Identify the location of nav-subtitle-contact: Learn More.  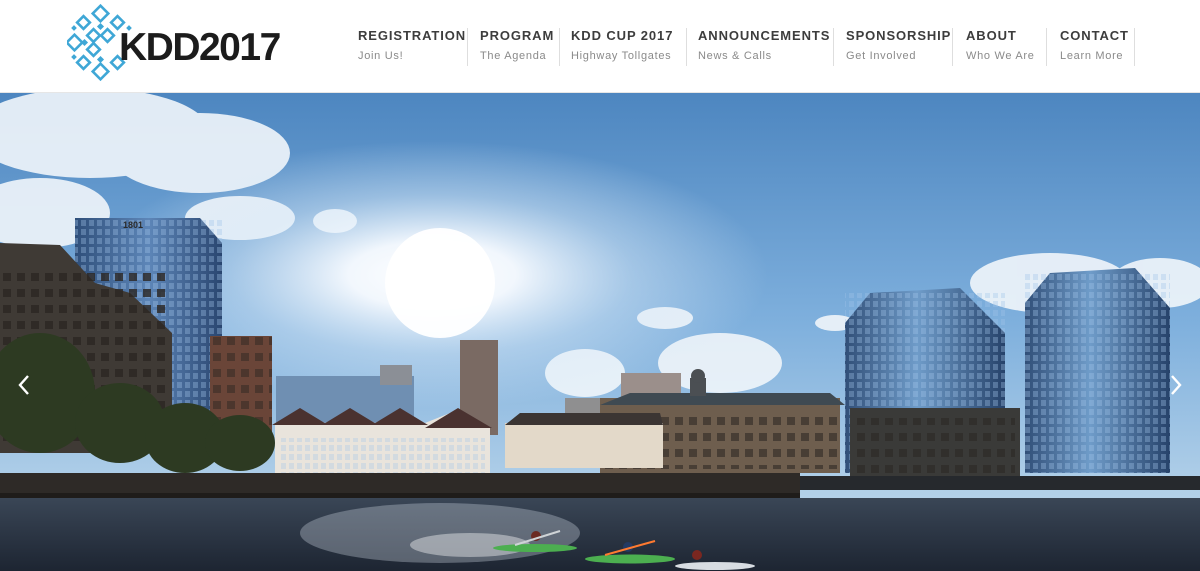
(1092, 56).